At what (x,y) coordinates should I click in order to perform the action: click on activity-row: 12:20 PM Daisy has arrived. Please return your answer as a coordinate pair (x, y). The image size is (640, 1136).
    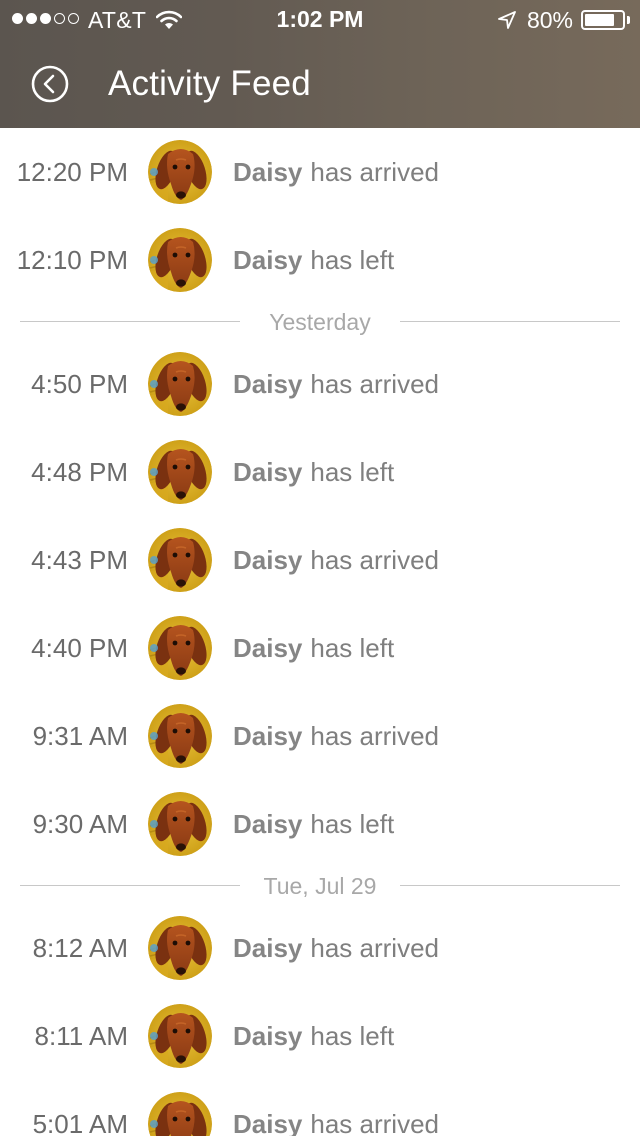
    Looking at the image, I should click on (320, 172).